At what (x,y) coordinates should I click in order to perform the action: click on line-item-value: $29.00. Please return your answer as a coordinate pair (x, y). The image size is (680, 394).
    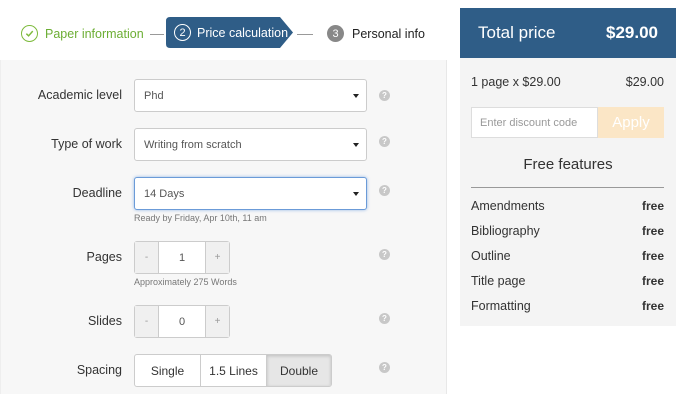
    Looking at the image, I should click on (644, 82).